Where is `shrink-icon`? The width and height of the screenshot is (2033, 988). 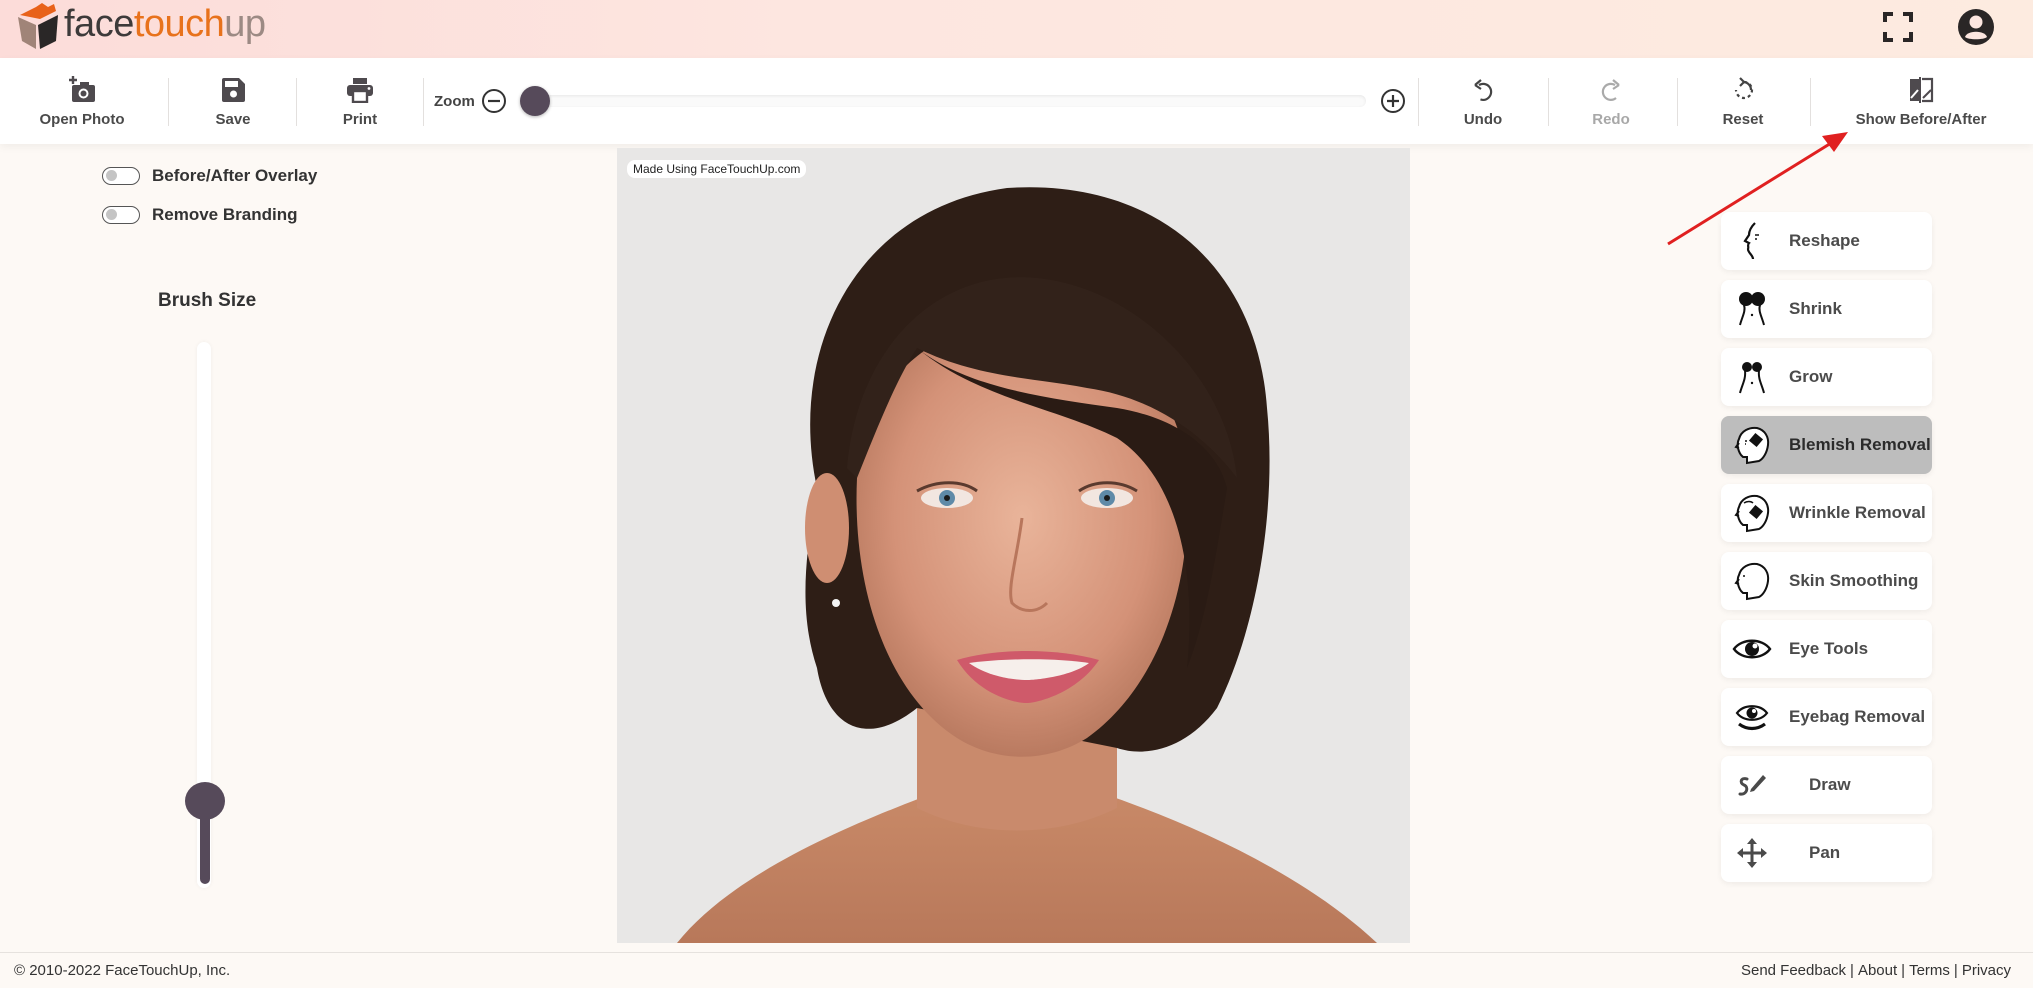
shrink-icon is located at coordinates (1752, 309).